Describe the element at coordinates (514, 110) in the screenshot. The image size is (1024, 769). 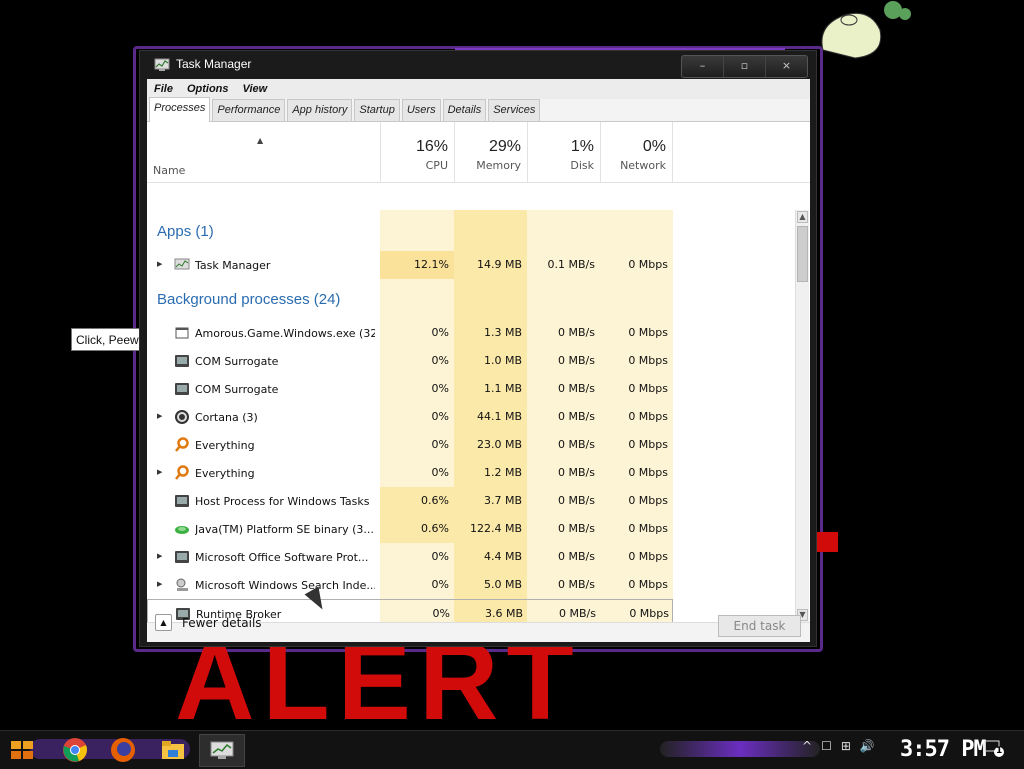
I see `tab-services: Services` at that location.